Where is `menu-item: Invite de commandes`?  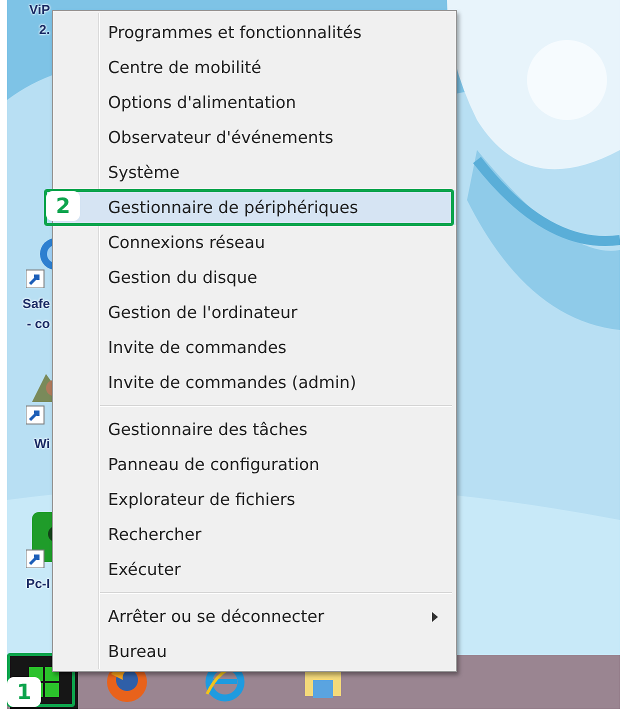 menu-item: Invite de commandes is located at coordinates (254, 347).